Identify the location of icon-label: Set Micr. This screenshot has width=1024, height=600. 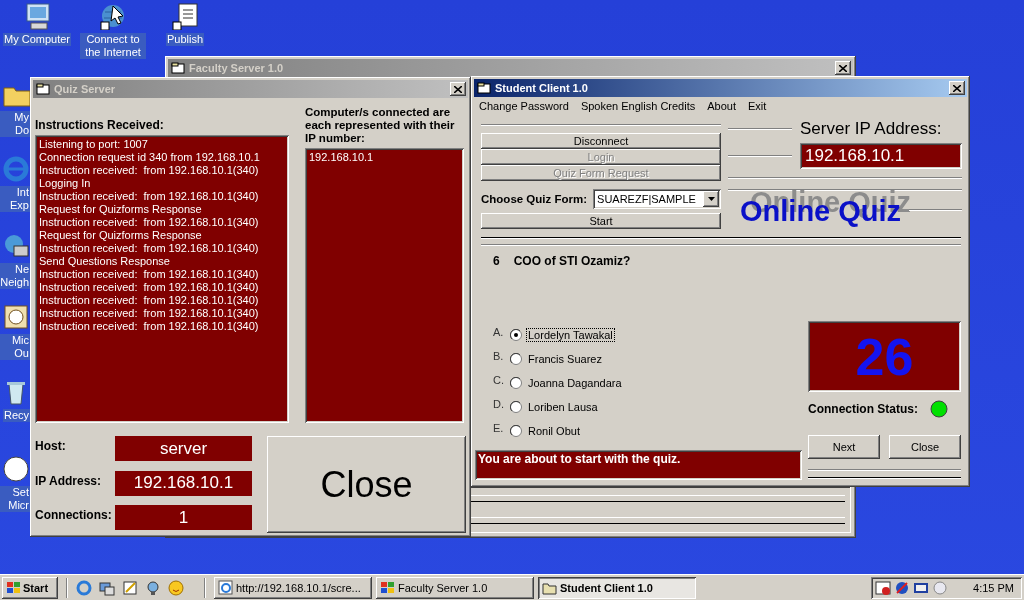
(15, 499).